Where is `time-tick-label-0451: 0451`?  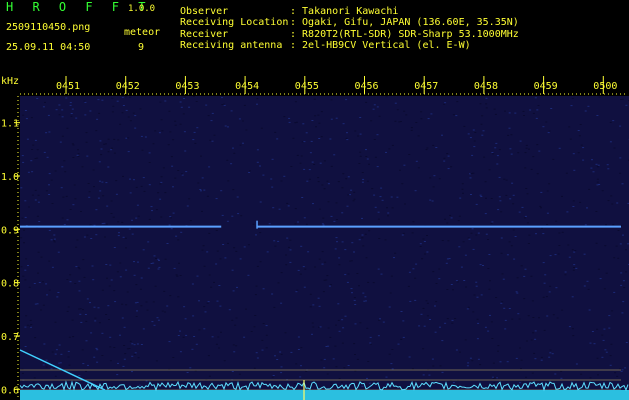 time-tick-label-0451: 0451 is located at coordinates (68, 86).